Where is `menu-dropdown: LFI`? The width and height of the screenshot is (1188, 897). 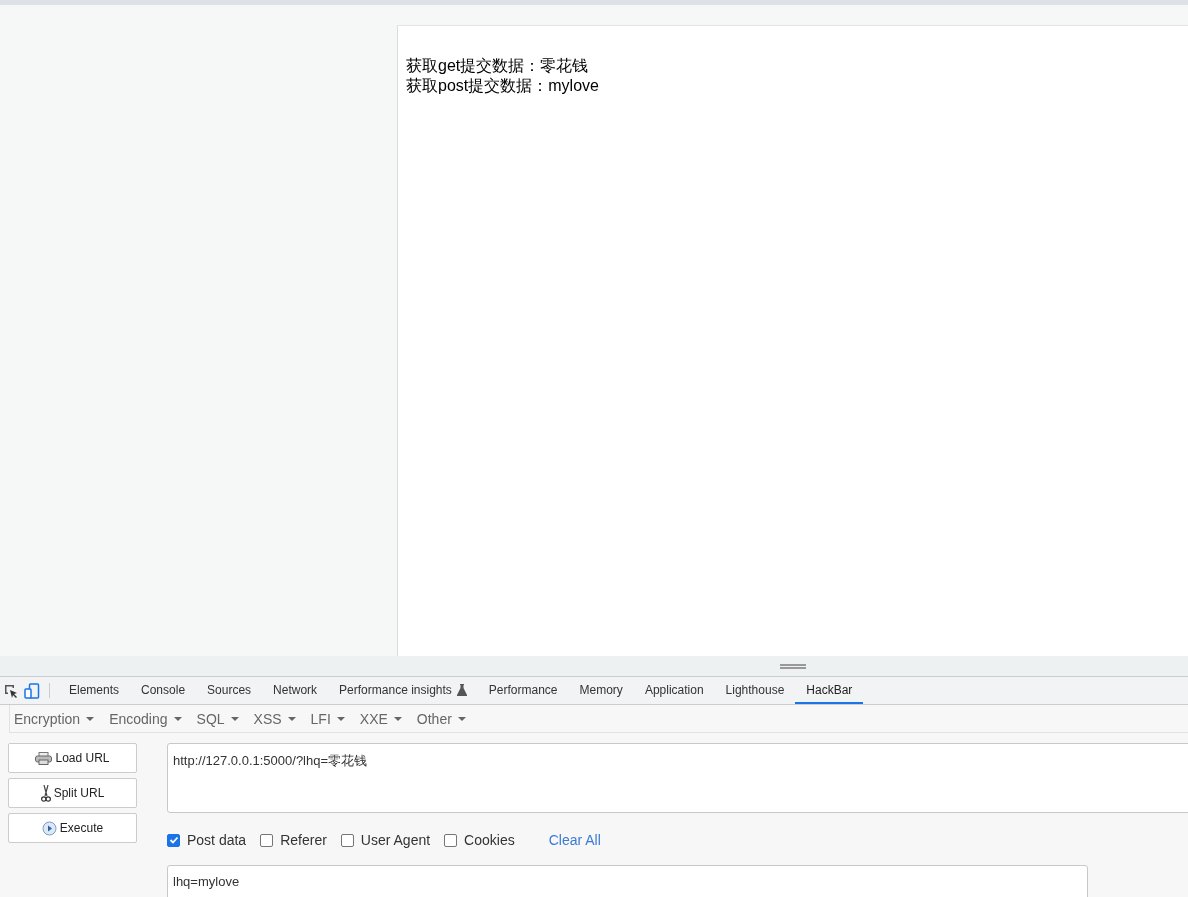 menu-dropdown: LFI is located at coordinates (335, 718).